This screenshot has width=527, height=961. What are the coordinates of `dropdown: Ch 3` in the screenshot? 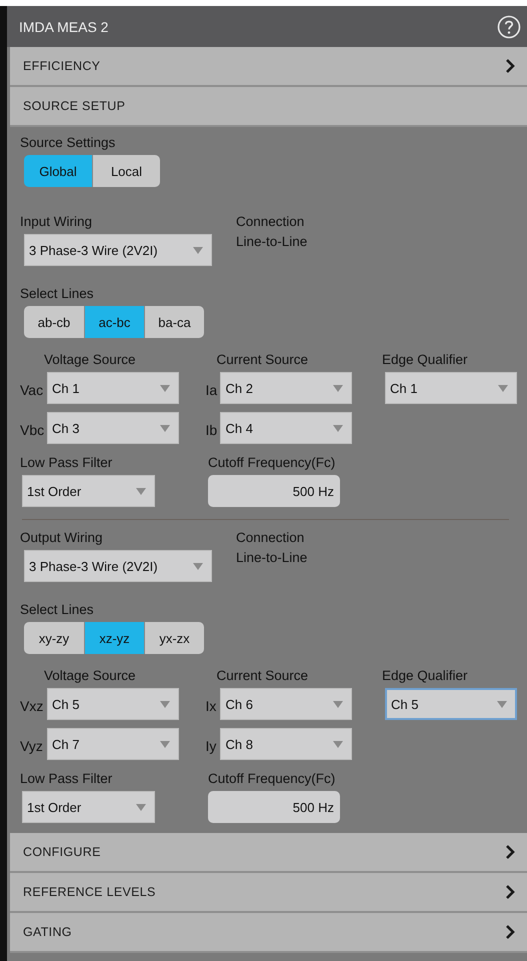 It's located at (113, 428).